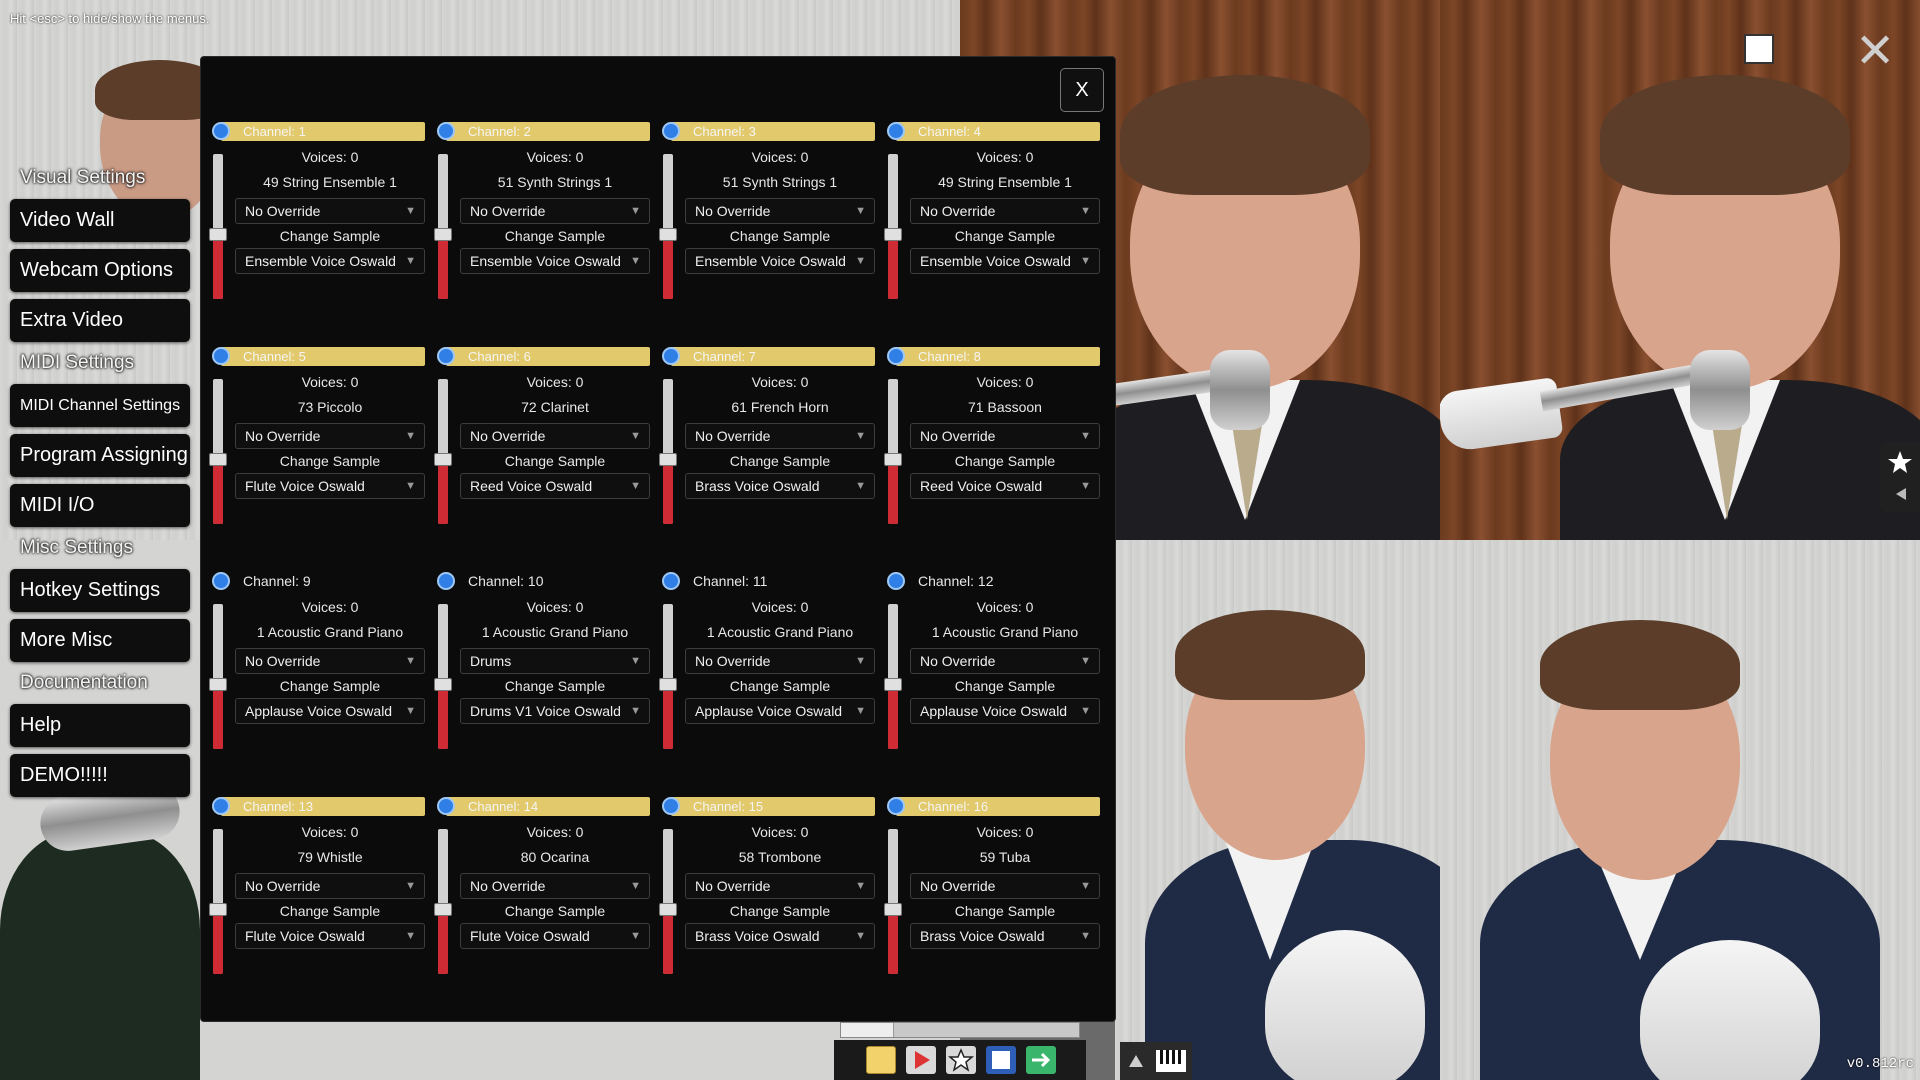 This screenshot has height=1080, width=1920. What do you see at coordinates (100, 455) in the screenshot?
I see `menu-program-assigning-button: Program Assigning` at bounding box center [100, 455].